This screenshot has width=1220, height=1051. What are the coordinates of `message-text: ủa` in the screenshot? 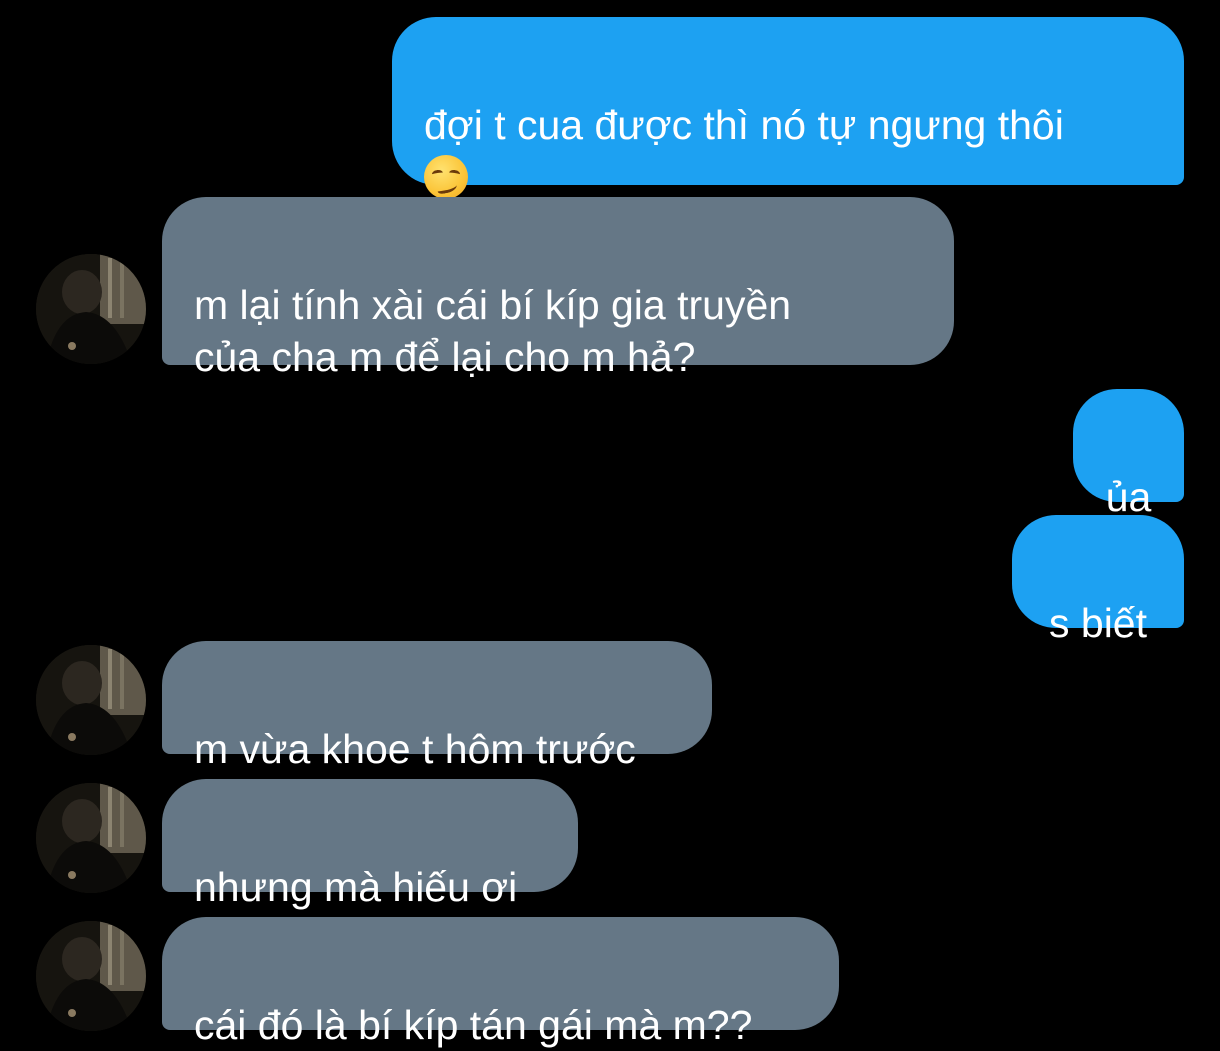 It's located at (1128, 497).